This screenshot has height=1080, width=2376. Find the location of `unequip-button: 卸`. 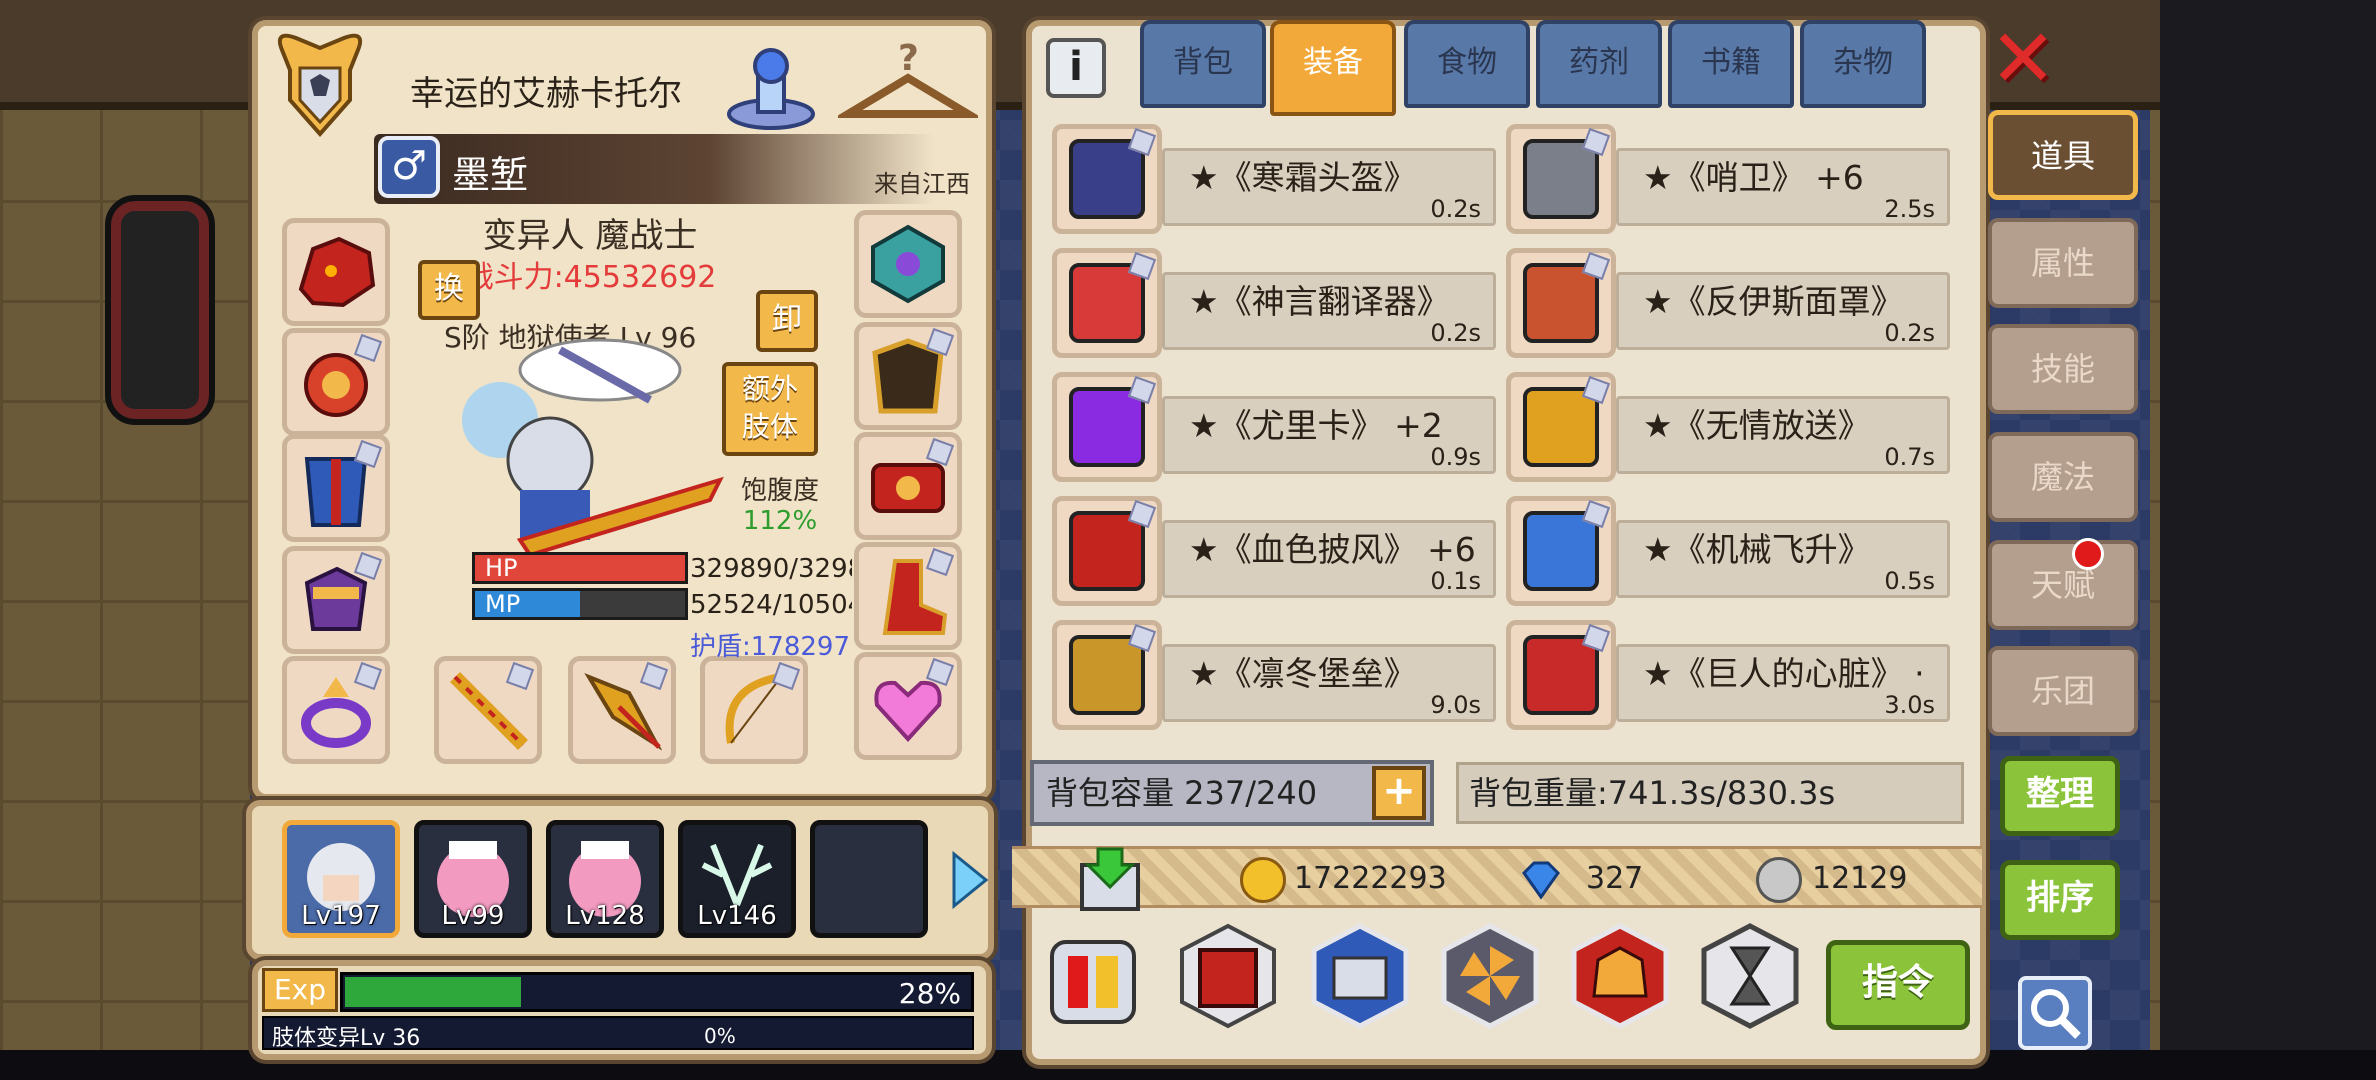

unequip-button: 卸 is located at coordinates (787, 321).